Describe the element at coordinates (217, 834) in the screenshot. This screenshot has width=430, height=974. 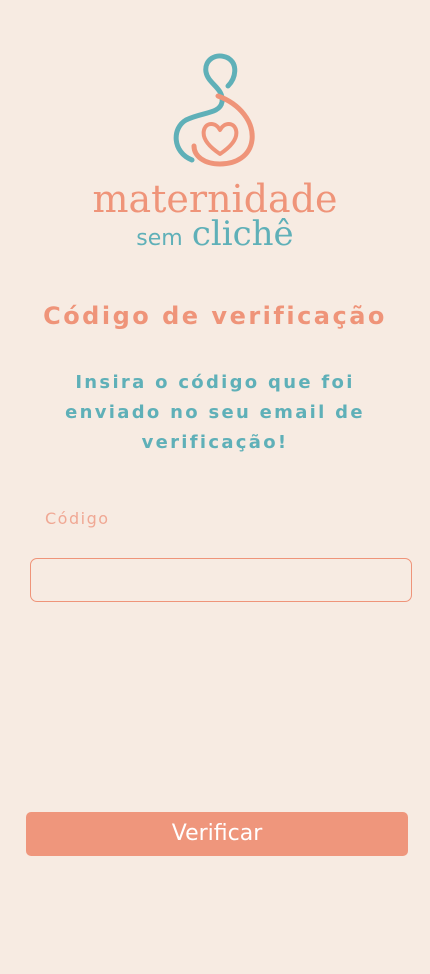
I see `verify-button: Verificar` at that location.